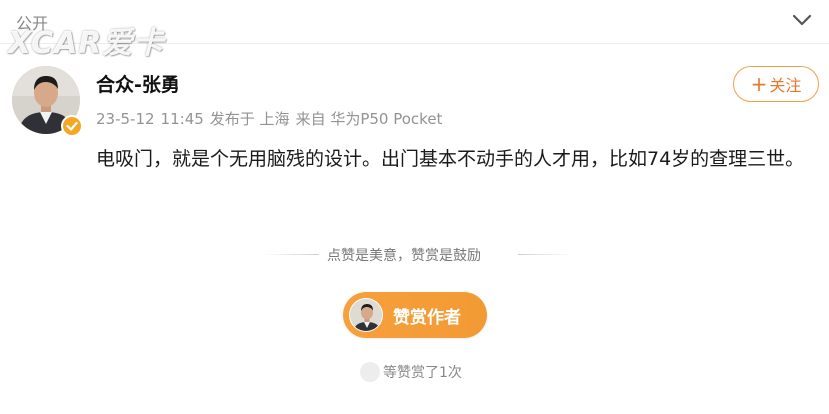 This screenshot has height=414, width=829. Describe the element at coordinates (125, 119) in the screenshot. I see `post-date: 23-5-12` at that location.